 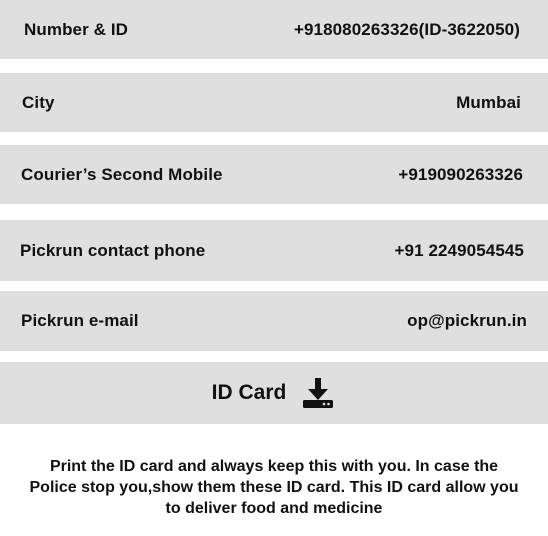 I want to click on city-label: City, so click(x=38, y=102).